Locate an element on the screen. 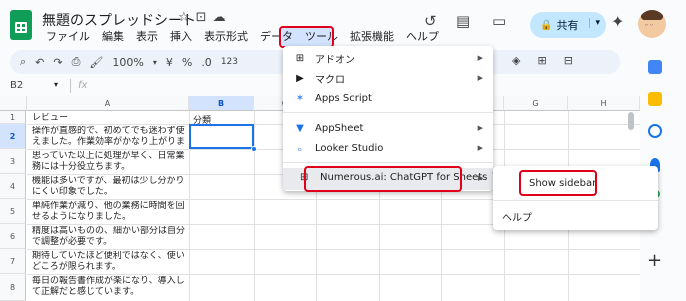 This screenshot has width=686, height=301. calendar-icon is located at coordinates (655, 67).